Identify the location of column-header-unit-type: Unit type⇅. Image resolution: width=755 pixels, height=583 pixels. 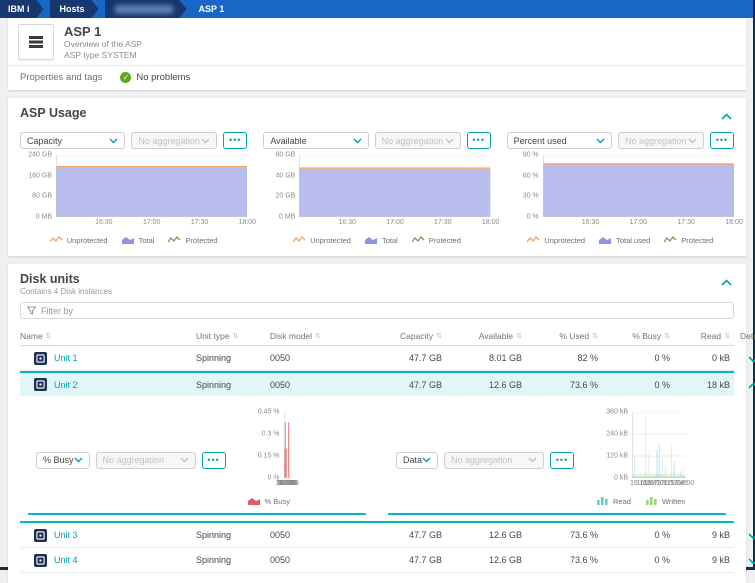
(233, 336).